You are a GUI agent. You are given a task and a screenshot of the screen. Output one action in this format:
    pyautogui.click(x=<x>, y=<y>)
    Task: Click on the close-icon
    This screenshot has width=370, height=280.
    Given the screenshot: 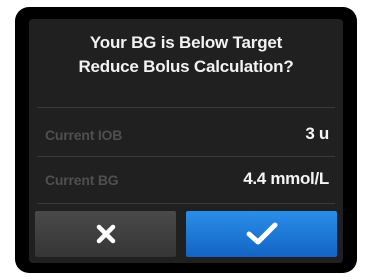 What is the action you would take?
    pyautogui.click(x=105, y=234)
    